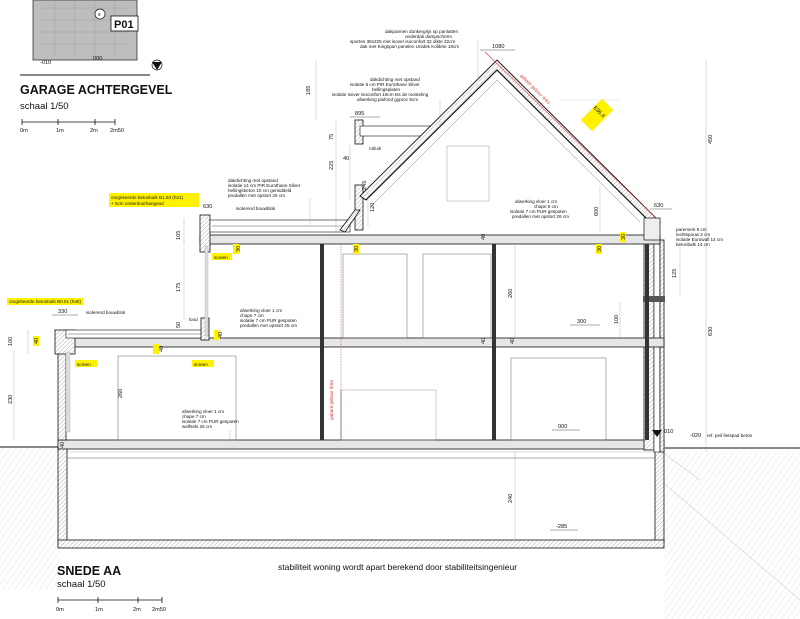 The height and width of the screenshot is (619, 800). What do you see at coordinates (668, 432) in the screenshot?
I see `svg-text: 010` at bounding box center [668, 432].